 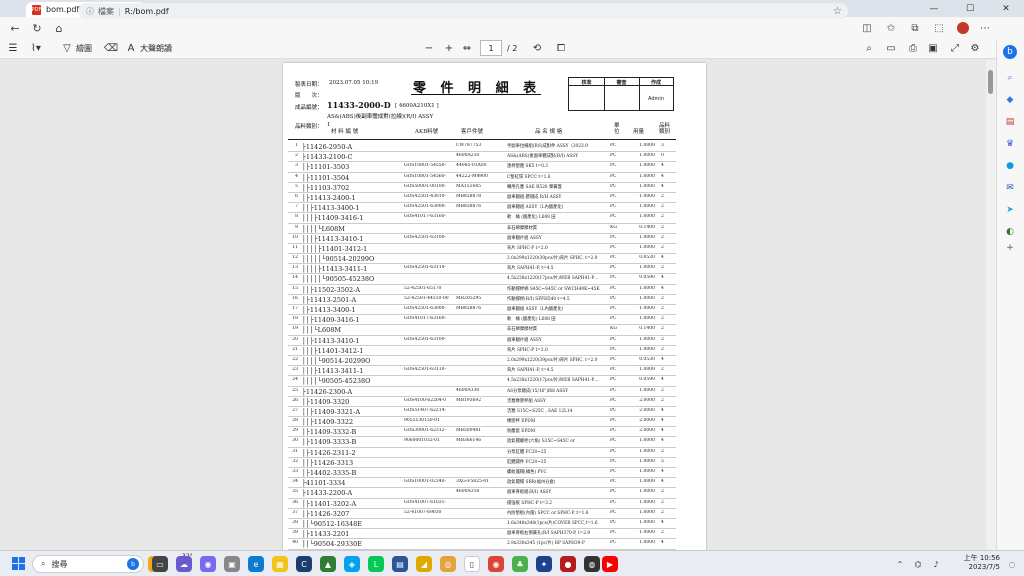 I want to click on print-icon: ⎙, so click(x=913, y=49).